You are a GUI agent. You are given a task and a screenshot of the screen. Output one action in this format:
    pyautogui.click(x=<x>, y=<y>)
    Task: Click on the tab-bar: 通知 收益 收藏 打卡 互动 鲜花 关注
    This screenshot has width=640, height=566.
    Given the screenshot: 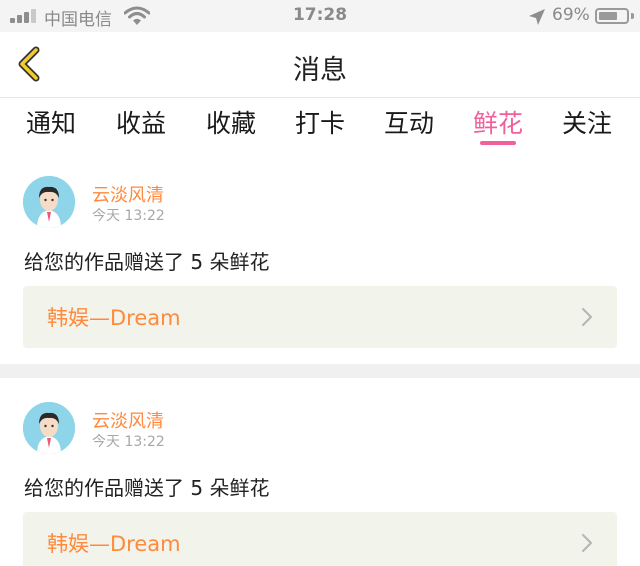 What is the action you would take?
    pyautogui.click(x=320, y=128)
    